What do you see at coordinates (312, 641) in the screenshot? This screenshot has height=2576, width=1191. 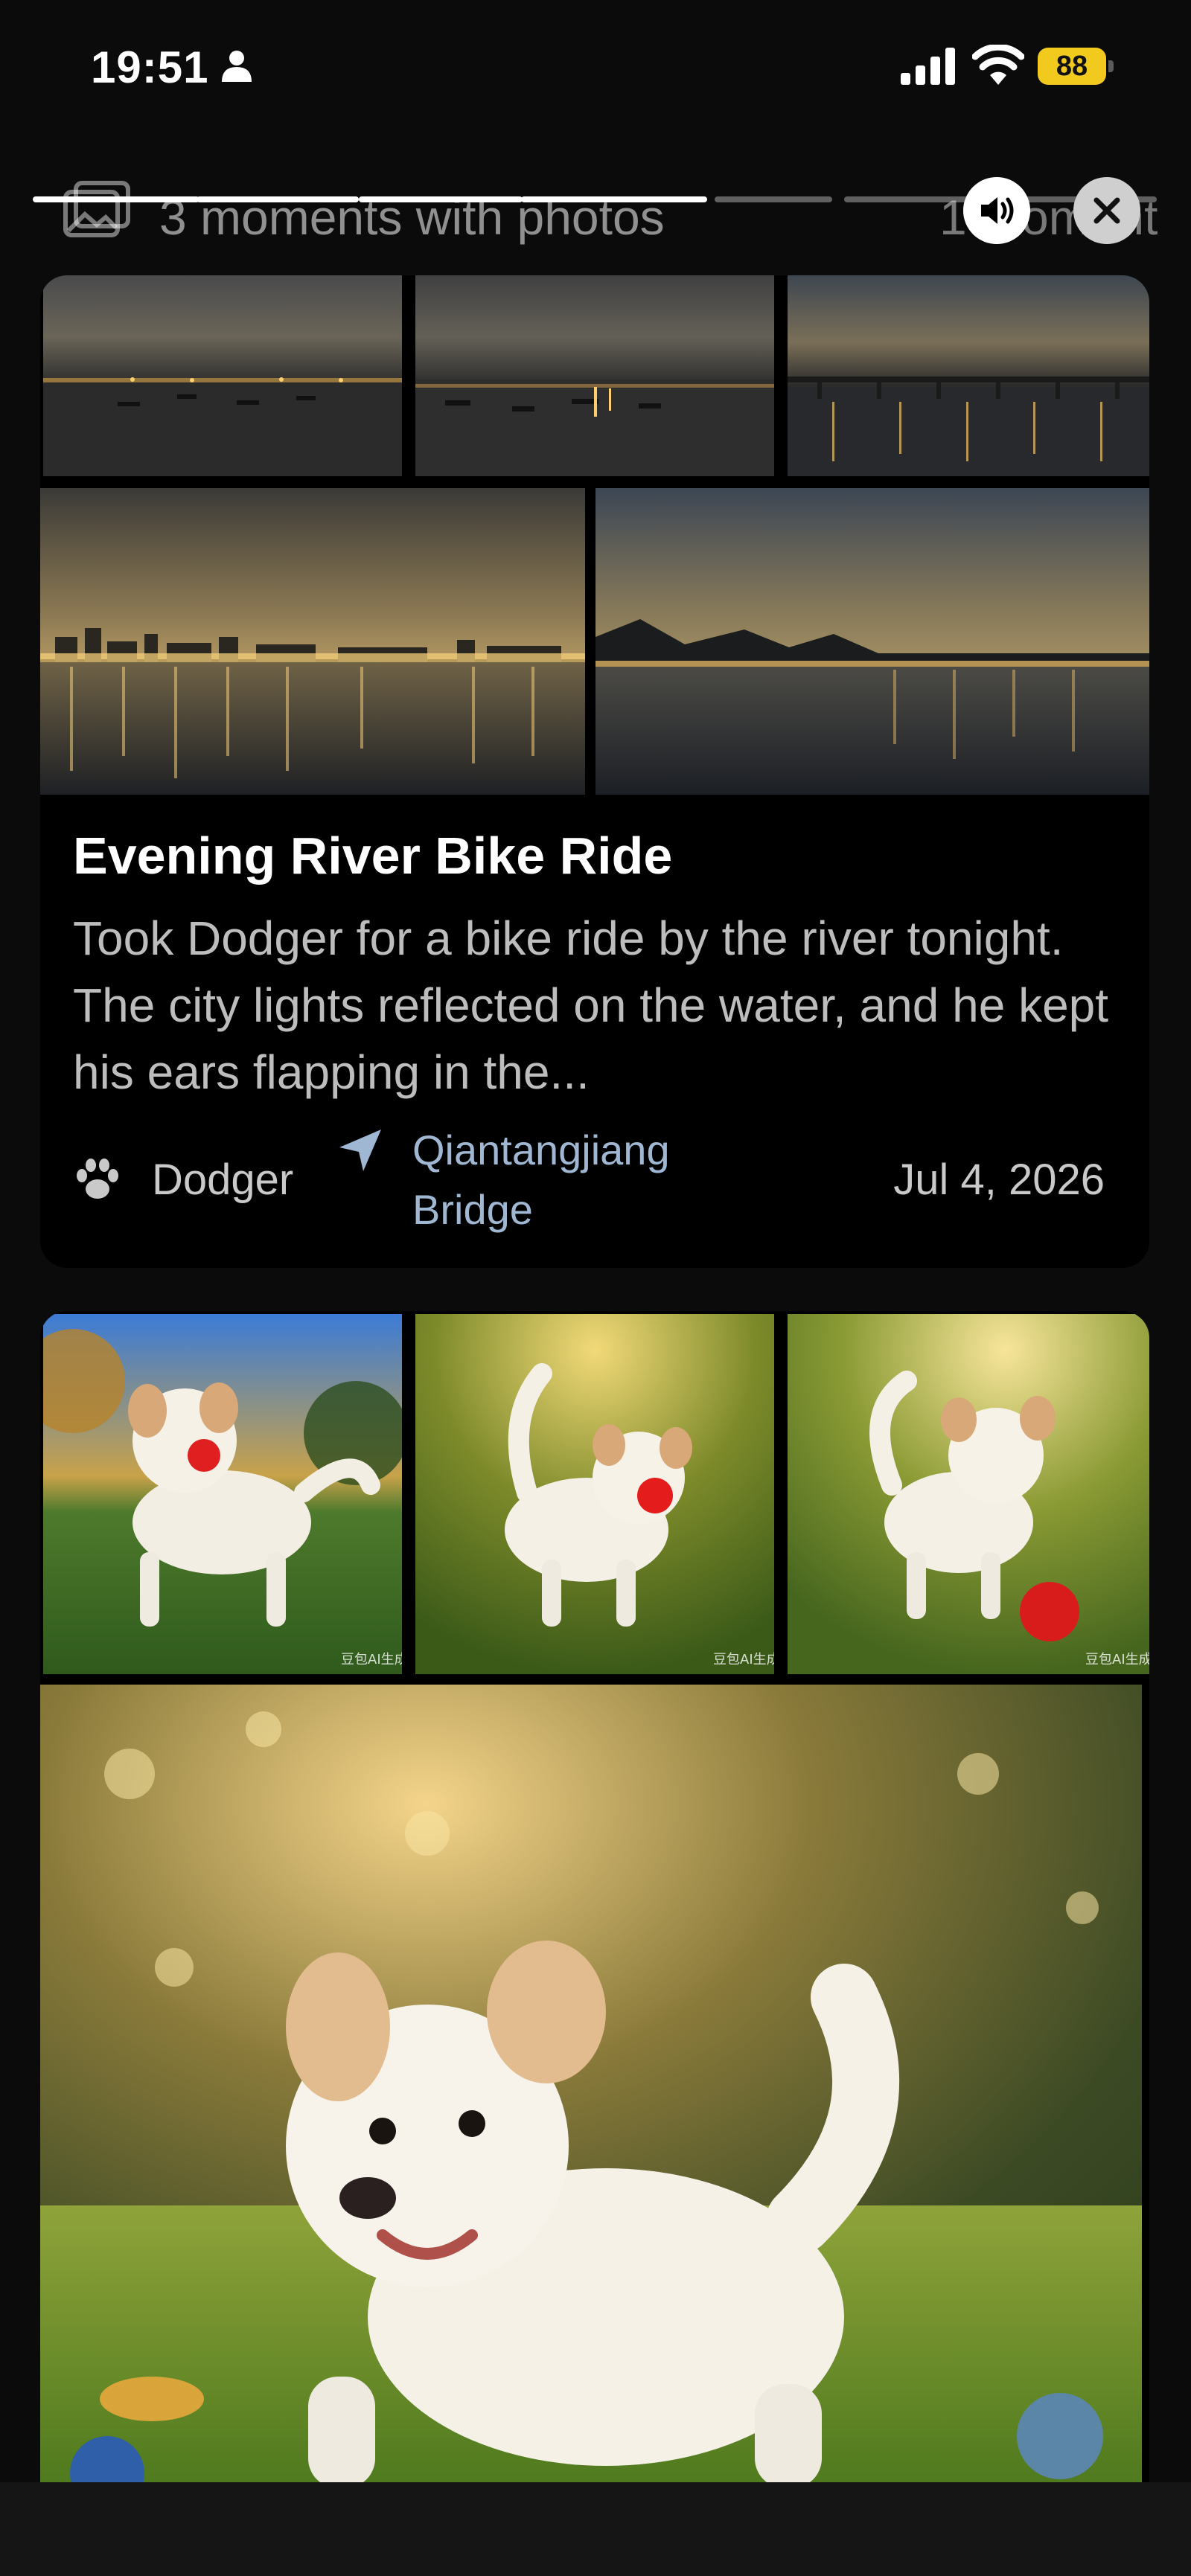 I see `city-skyline-reflection-photo` at bounding box center [312, 641].